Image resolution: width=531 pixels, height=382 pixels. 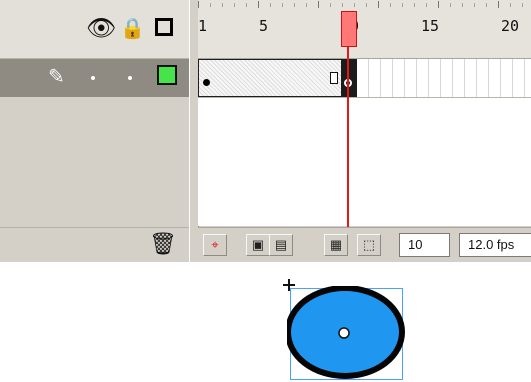 What do you see at coordinates (424, 245) in the screenshot?
I see `current-frame-field: 10` at bounding box center [424, 245].